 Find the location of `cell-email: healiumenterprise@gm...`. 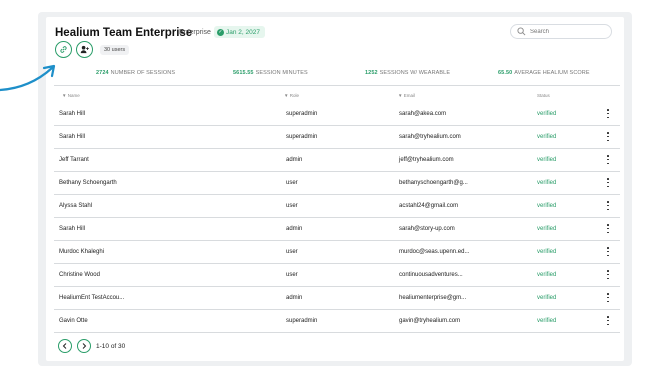

cell-email: healiumenterprise@gm... is located at coordinates (433, 298).